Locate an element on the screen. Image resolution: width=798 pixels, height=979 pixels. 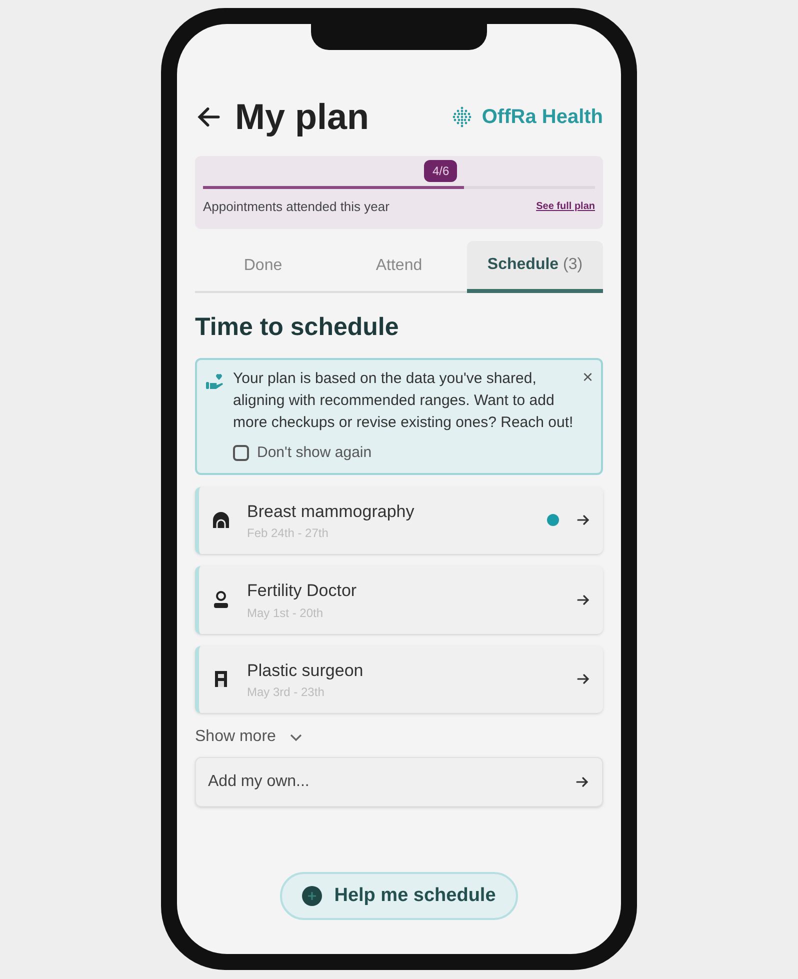
progress-badge: 4/6 is located at coordinates (441, 171).